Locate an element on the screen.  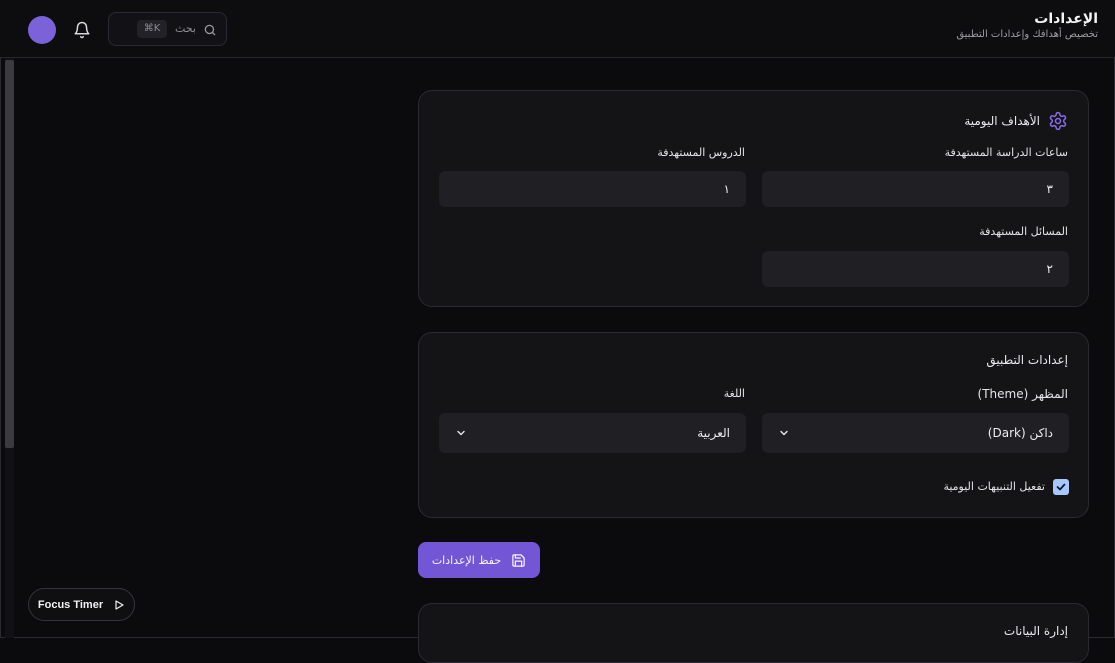
language-select: العربية is located at coordinates (592, 433).